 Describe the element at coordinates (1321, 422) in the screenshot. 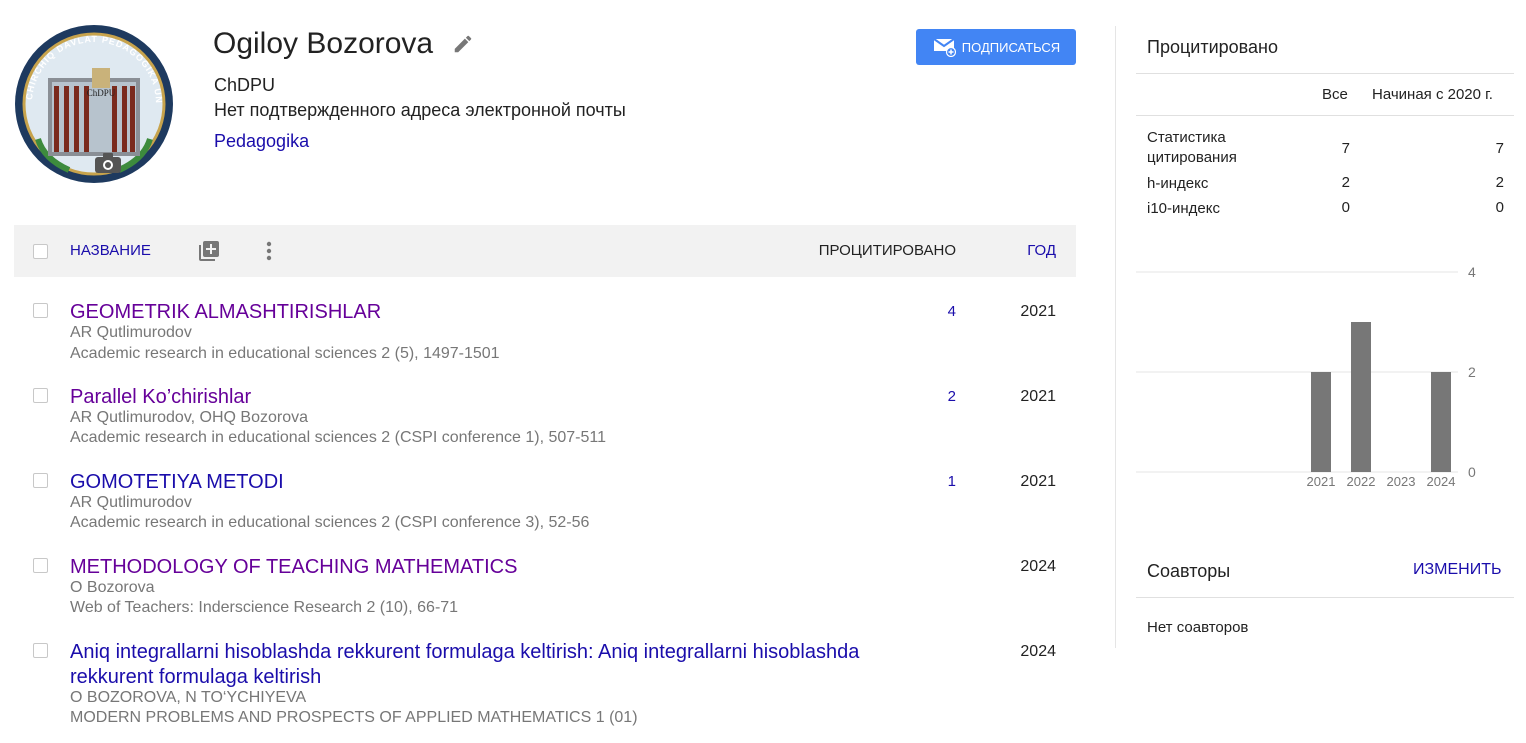

I see `chart-bar-2021` at that location.